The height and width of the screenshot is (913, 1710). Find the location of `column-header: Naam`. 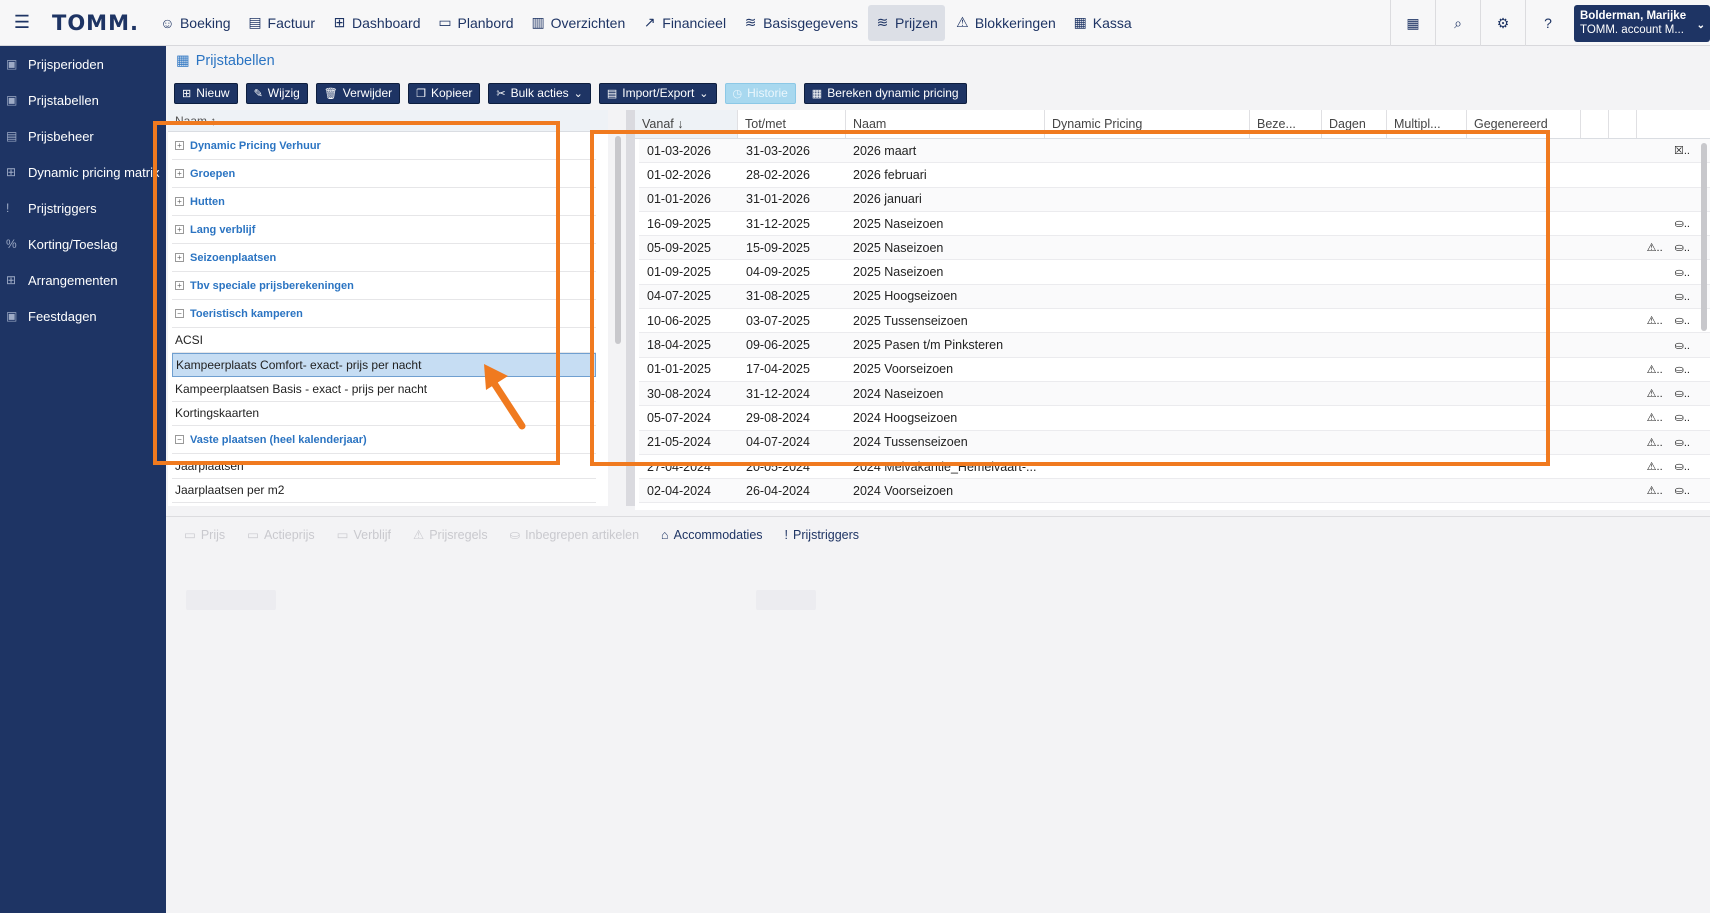

column-header: Naam is located at coordinates (945, 124).